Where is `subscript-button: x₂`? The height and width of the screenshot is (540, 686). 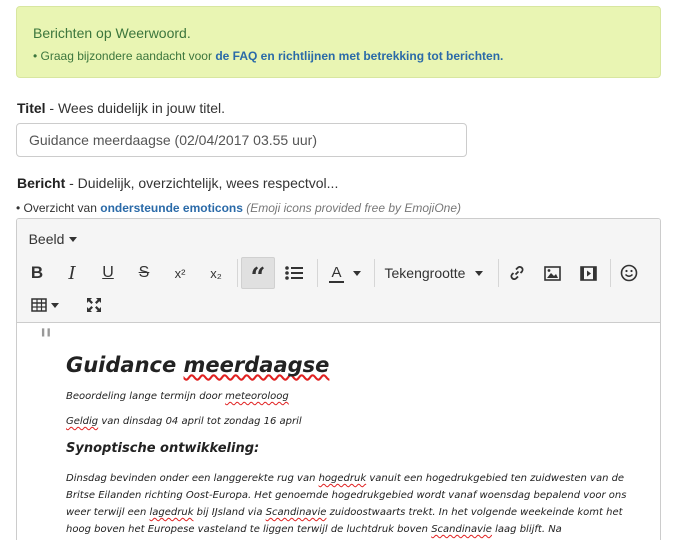
subscript-button: x₂ is located at coordinates (216, 273).